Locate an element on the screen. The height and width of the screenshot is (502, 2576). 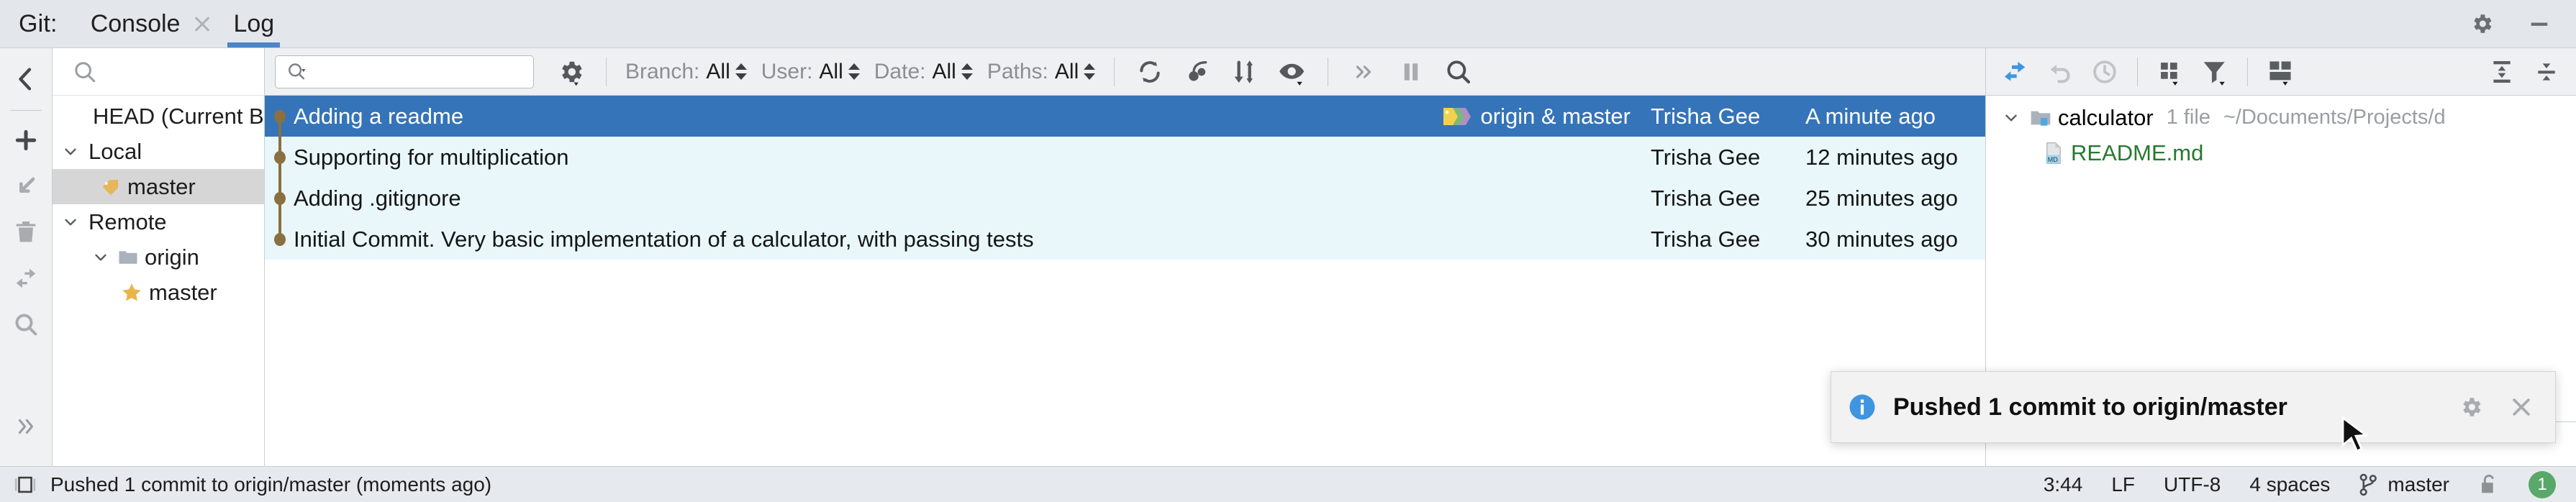
tree-item-local: Local is located at coordinates (158, 151).